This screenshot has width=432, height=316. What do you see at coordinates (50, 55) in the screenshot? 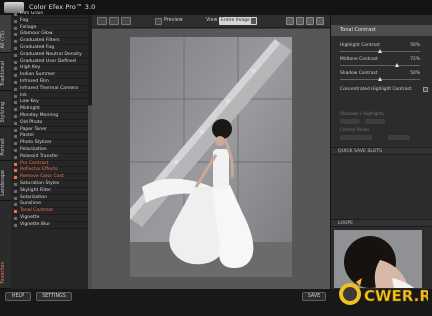
I see `list-item: Graduated Neutral Density` at bounding box center [50, 55].